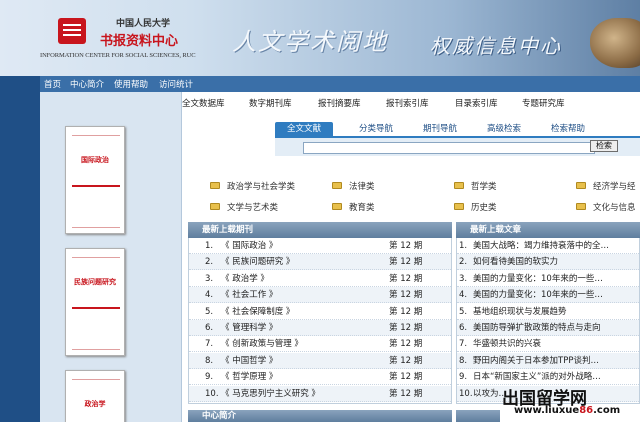  I want to click on search-button: 检索, so click(604, 146).